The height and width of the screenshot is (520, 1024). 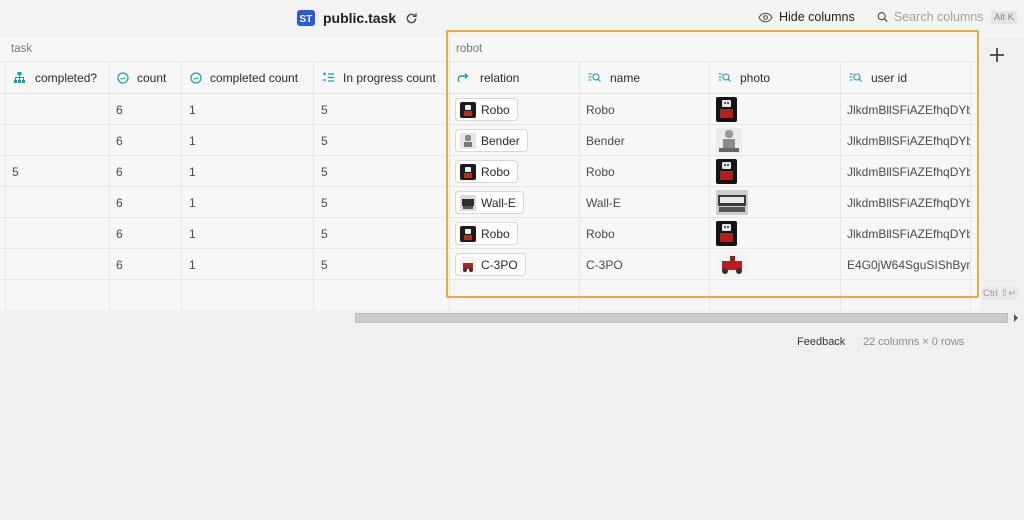 I want to click on cell-name: Wall-E, so click(x=646, y=202).